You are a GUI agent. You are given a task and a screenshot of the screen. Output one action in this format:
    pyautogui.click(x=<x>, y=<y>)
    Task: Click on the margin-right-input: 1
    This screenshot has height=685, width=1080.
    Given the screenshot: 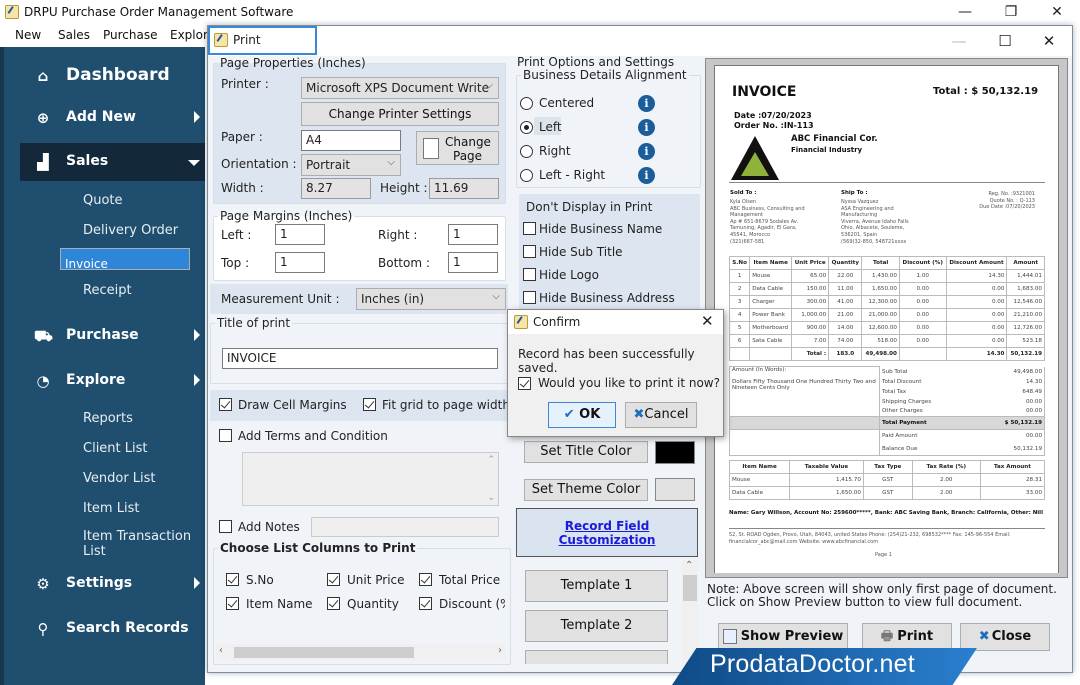 What is the action you would take?
    pyautogui.click(x=473, y=234)
    